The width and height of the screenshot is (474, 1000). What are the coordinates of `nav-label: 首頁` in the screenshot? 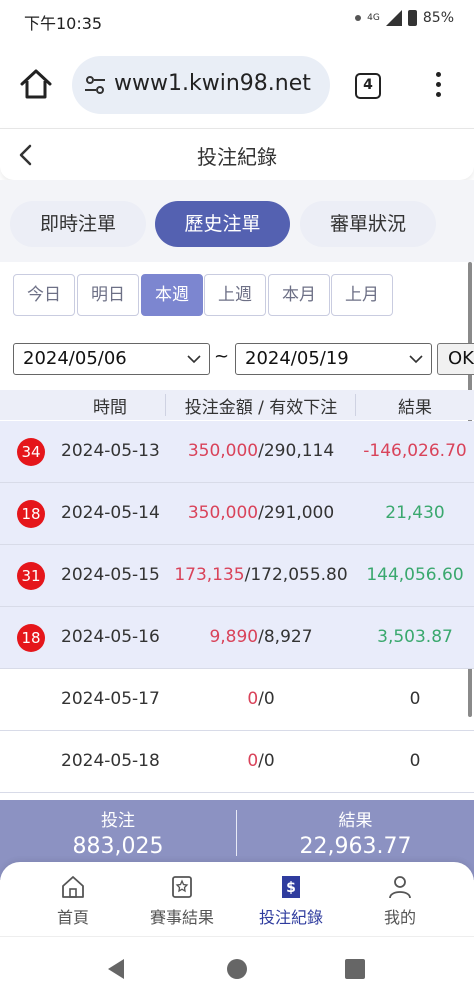 It's located at (72, 917).